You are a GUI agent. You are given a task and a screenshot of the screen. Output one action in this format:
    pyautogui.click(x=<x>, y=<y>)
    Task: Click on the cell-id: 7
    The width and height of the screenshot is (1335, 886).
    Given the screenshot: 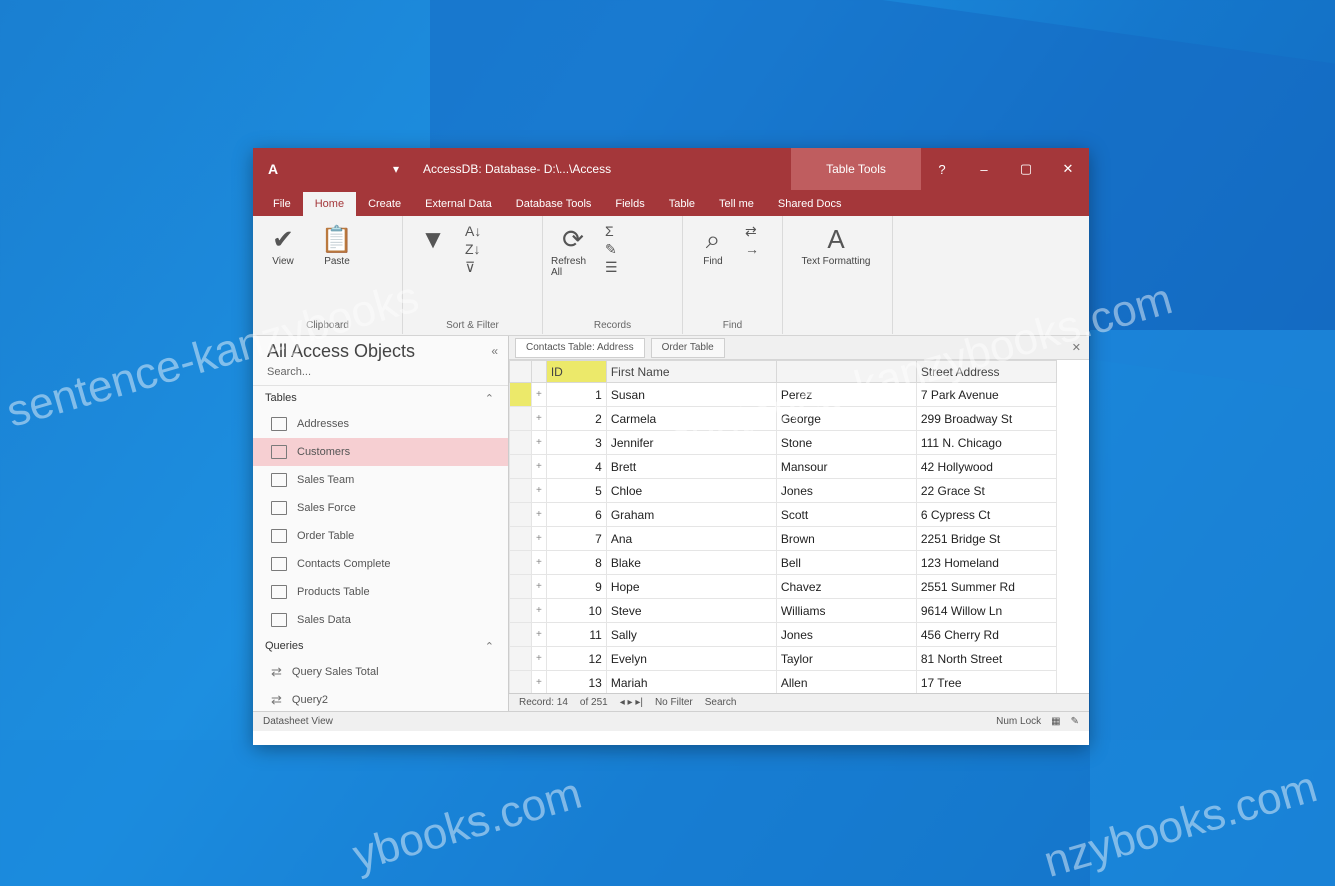 What is the action you would take?
    pyautogui.click(x=576, y=538)
    